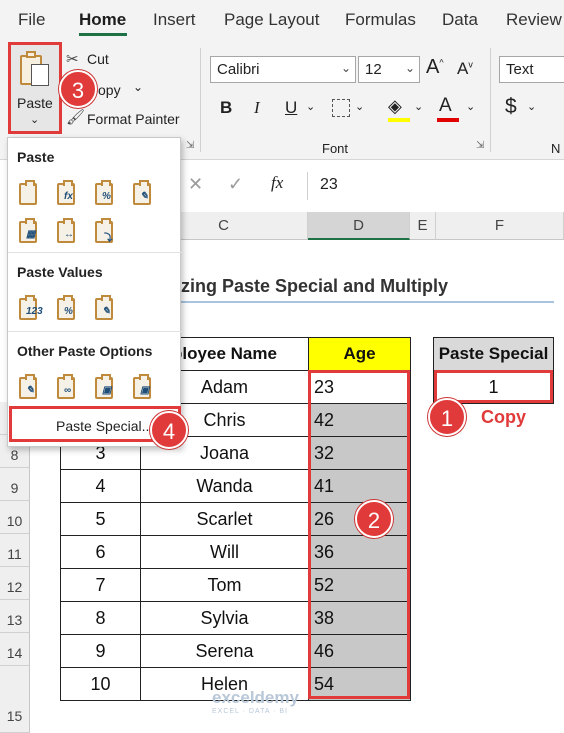  I want to click on tab-review: Review, so click(534, 20).